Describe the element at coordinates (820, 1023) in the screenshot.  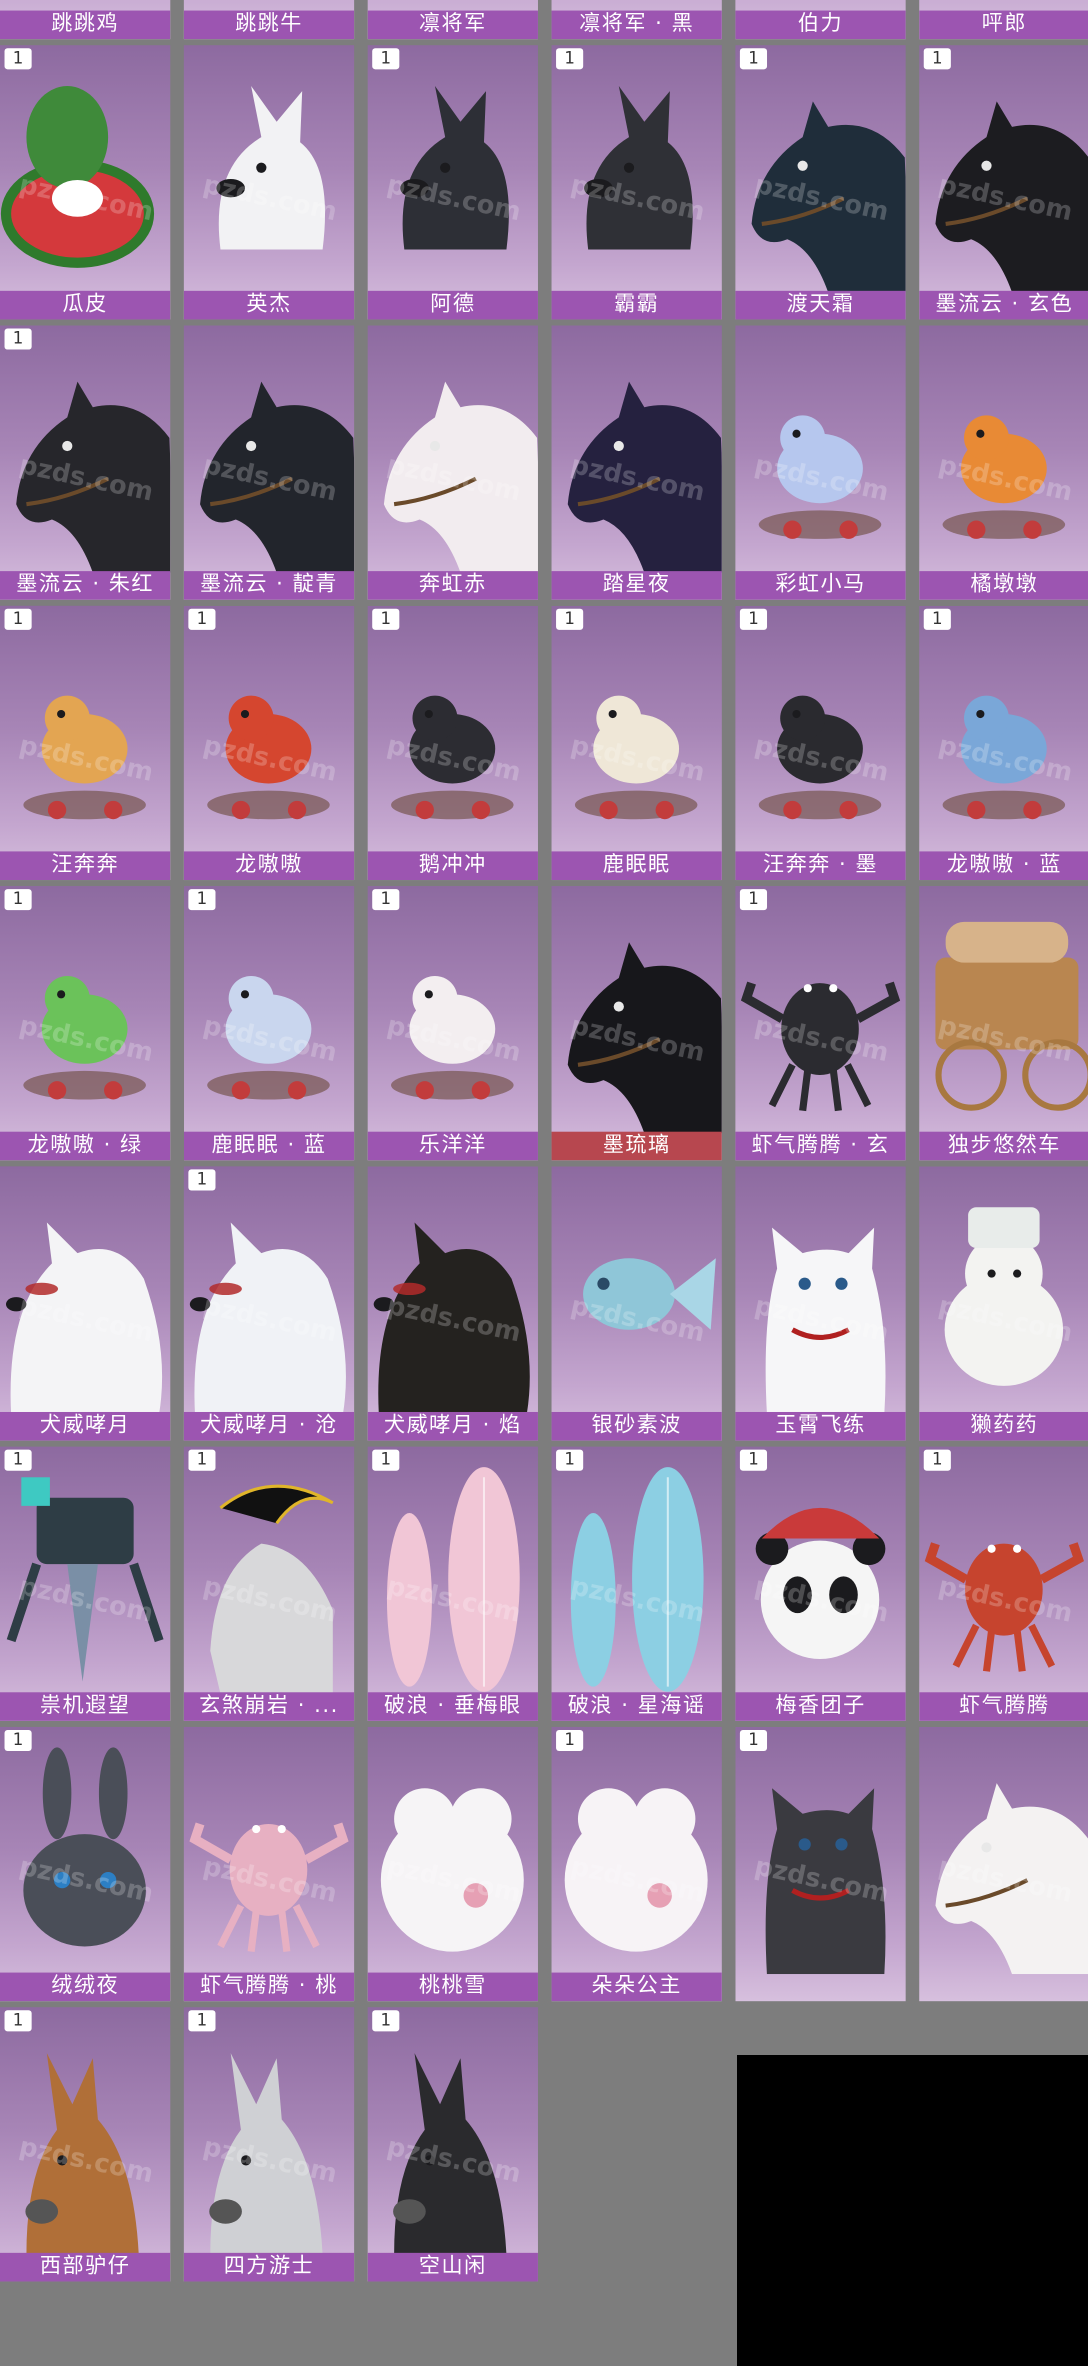
I see `mount-card: pzds.com 1 虾气腾腾 · 玄` at that location.